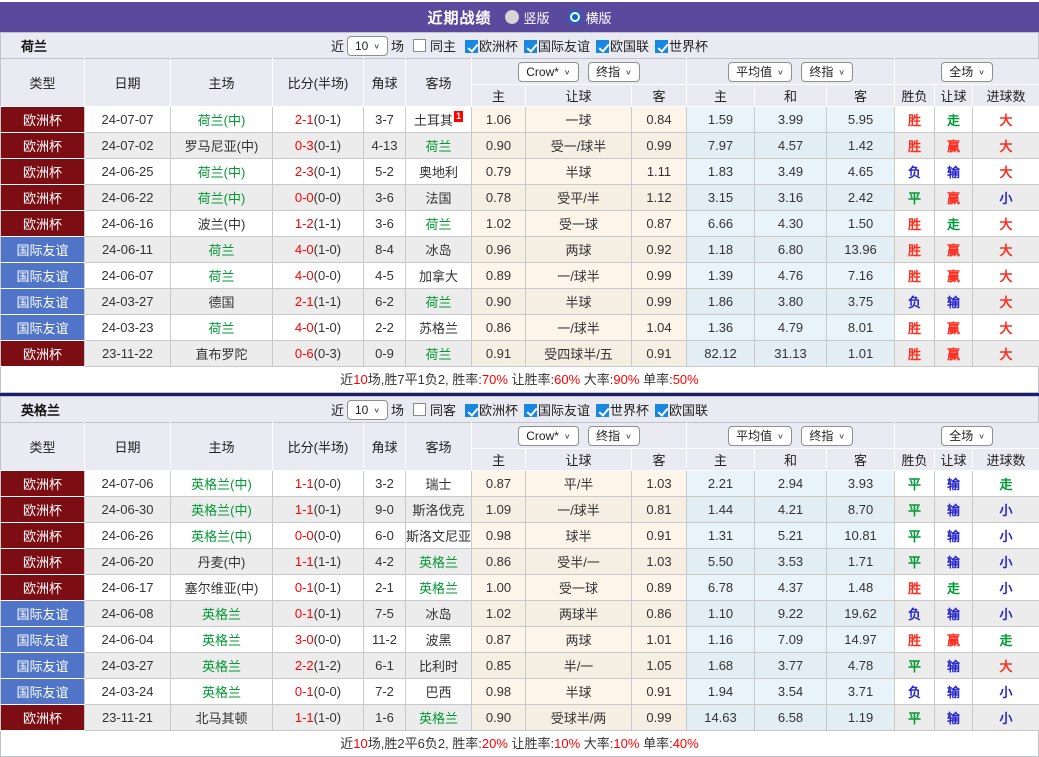 The height and width of the screenshot is (757, 1039). I want to click on handicap-line: 半球, so click(579, 172).